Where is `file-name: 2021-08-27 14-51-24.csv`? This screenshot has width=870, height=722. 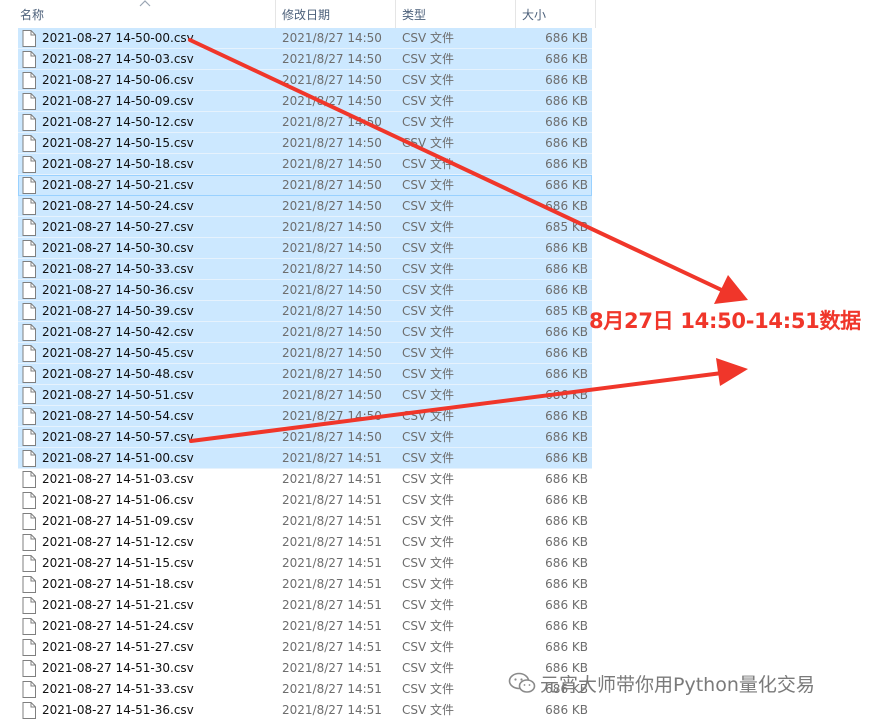 file-name: 2021-08-27 14-51-24.csv is located at coordinates (118, 626).